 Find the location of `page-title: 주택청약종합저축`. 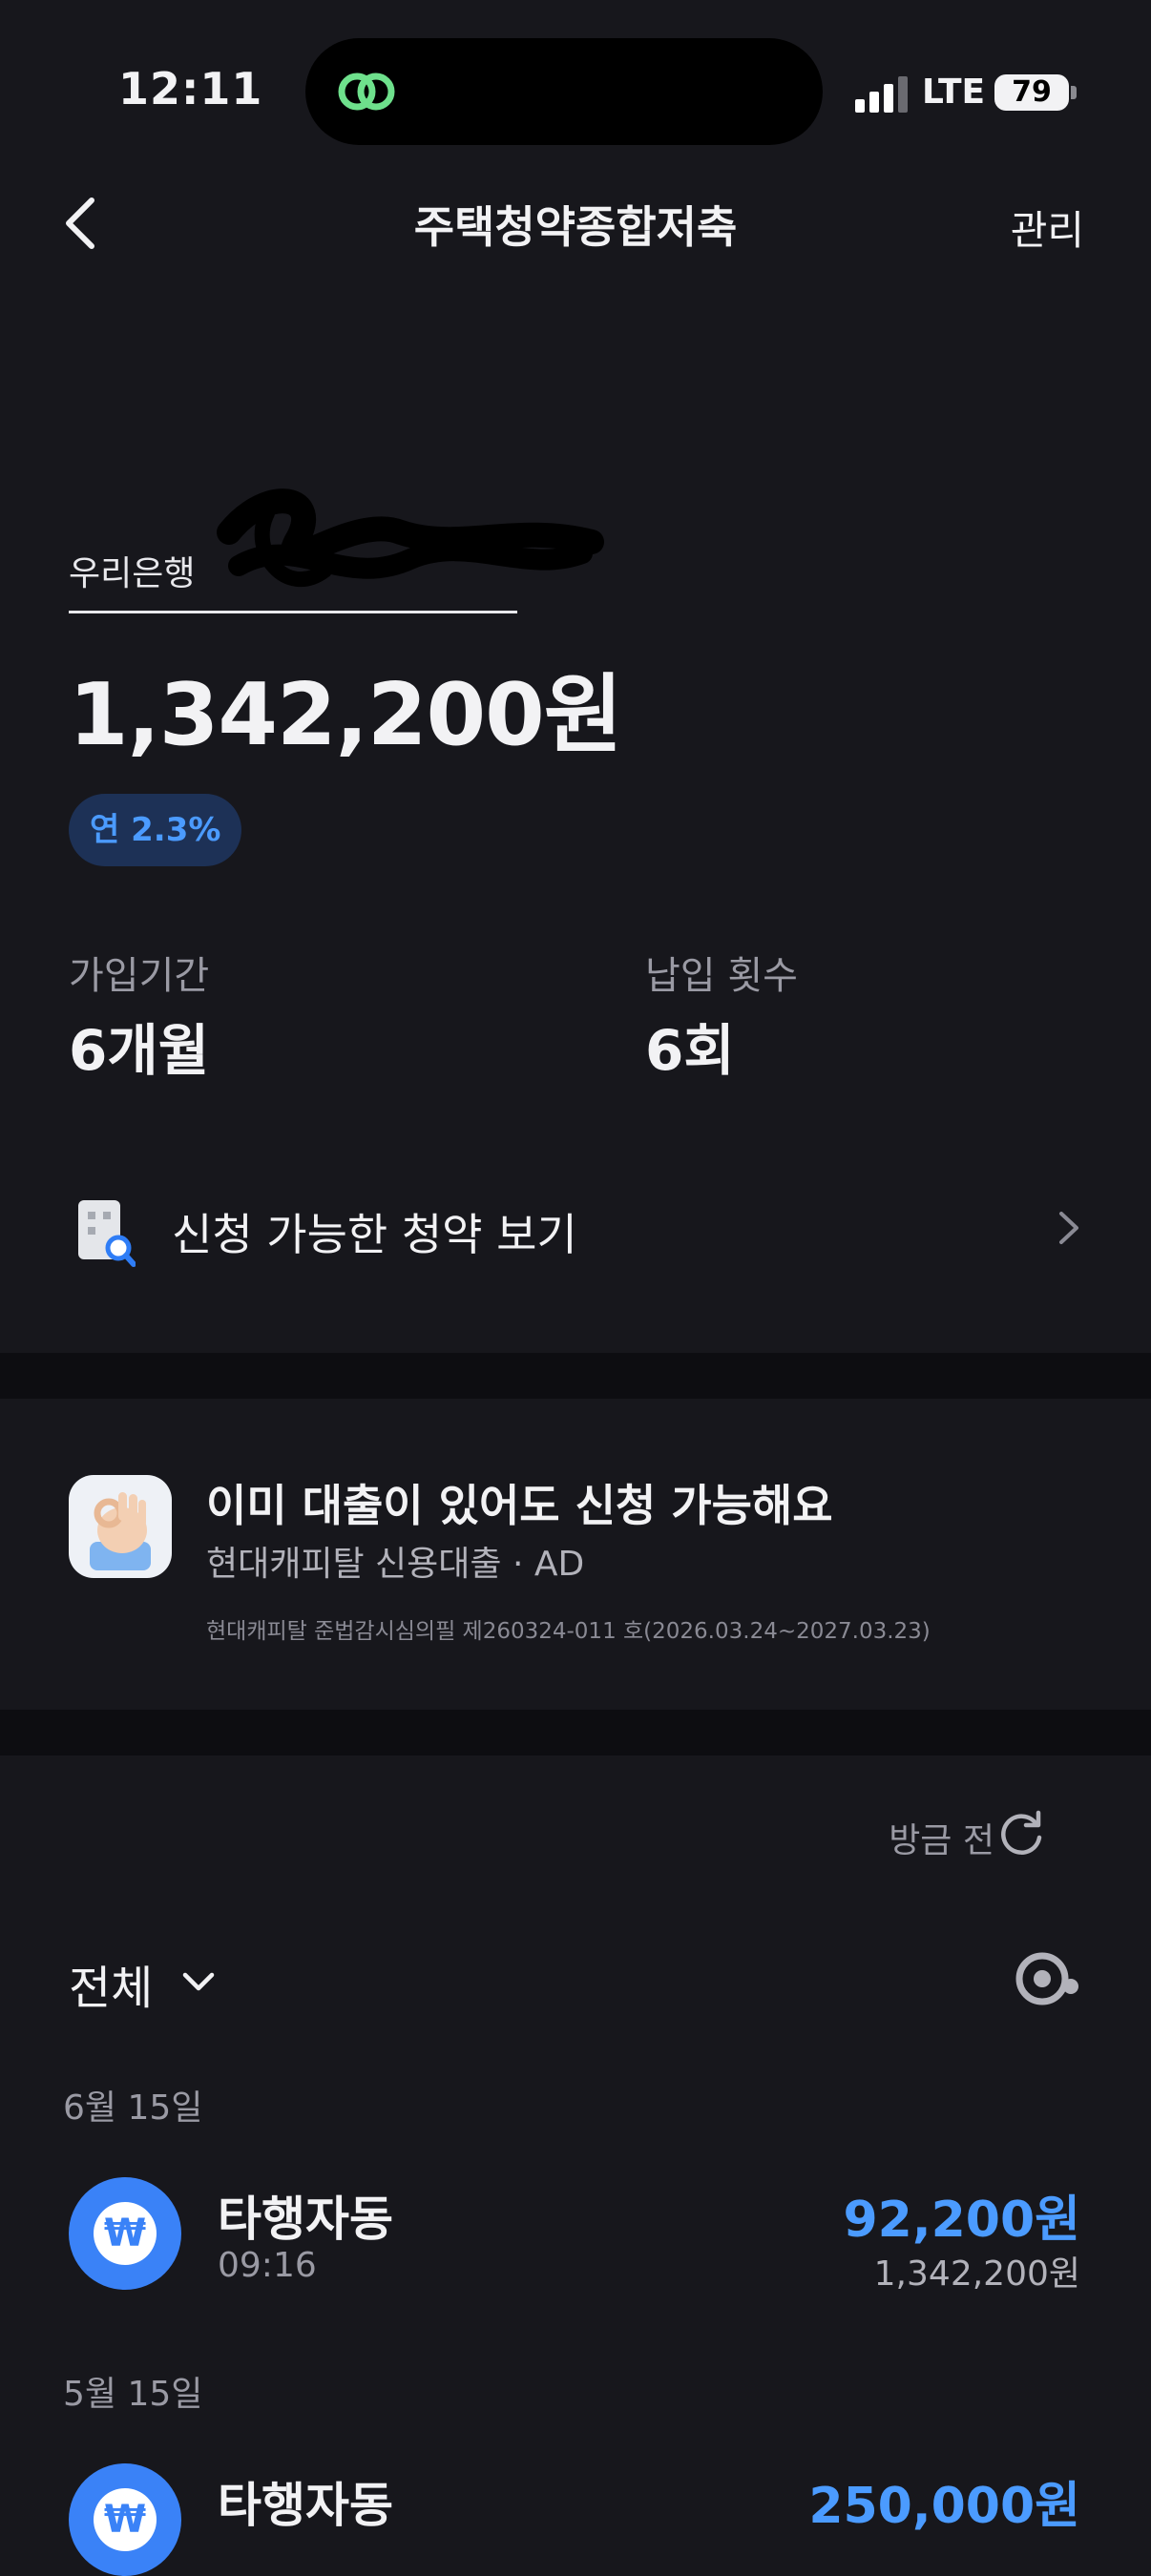

page-title: 주택청약종합저축 is located at coordinates (575, 227).